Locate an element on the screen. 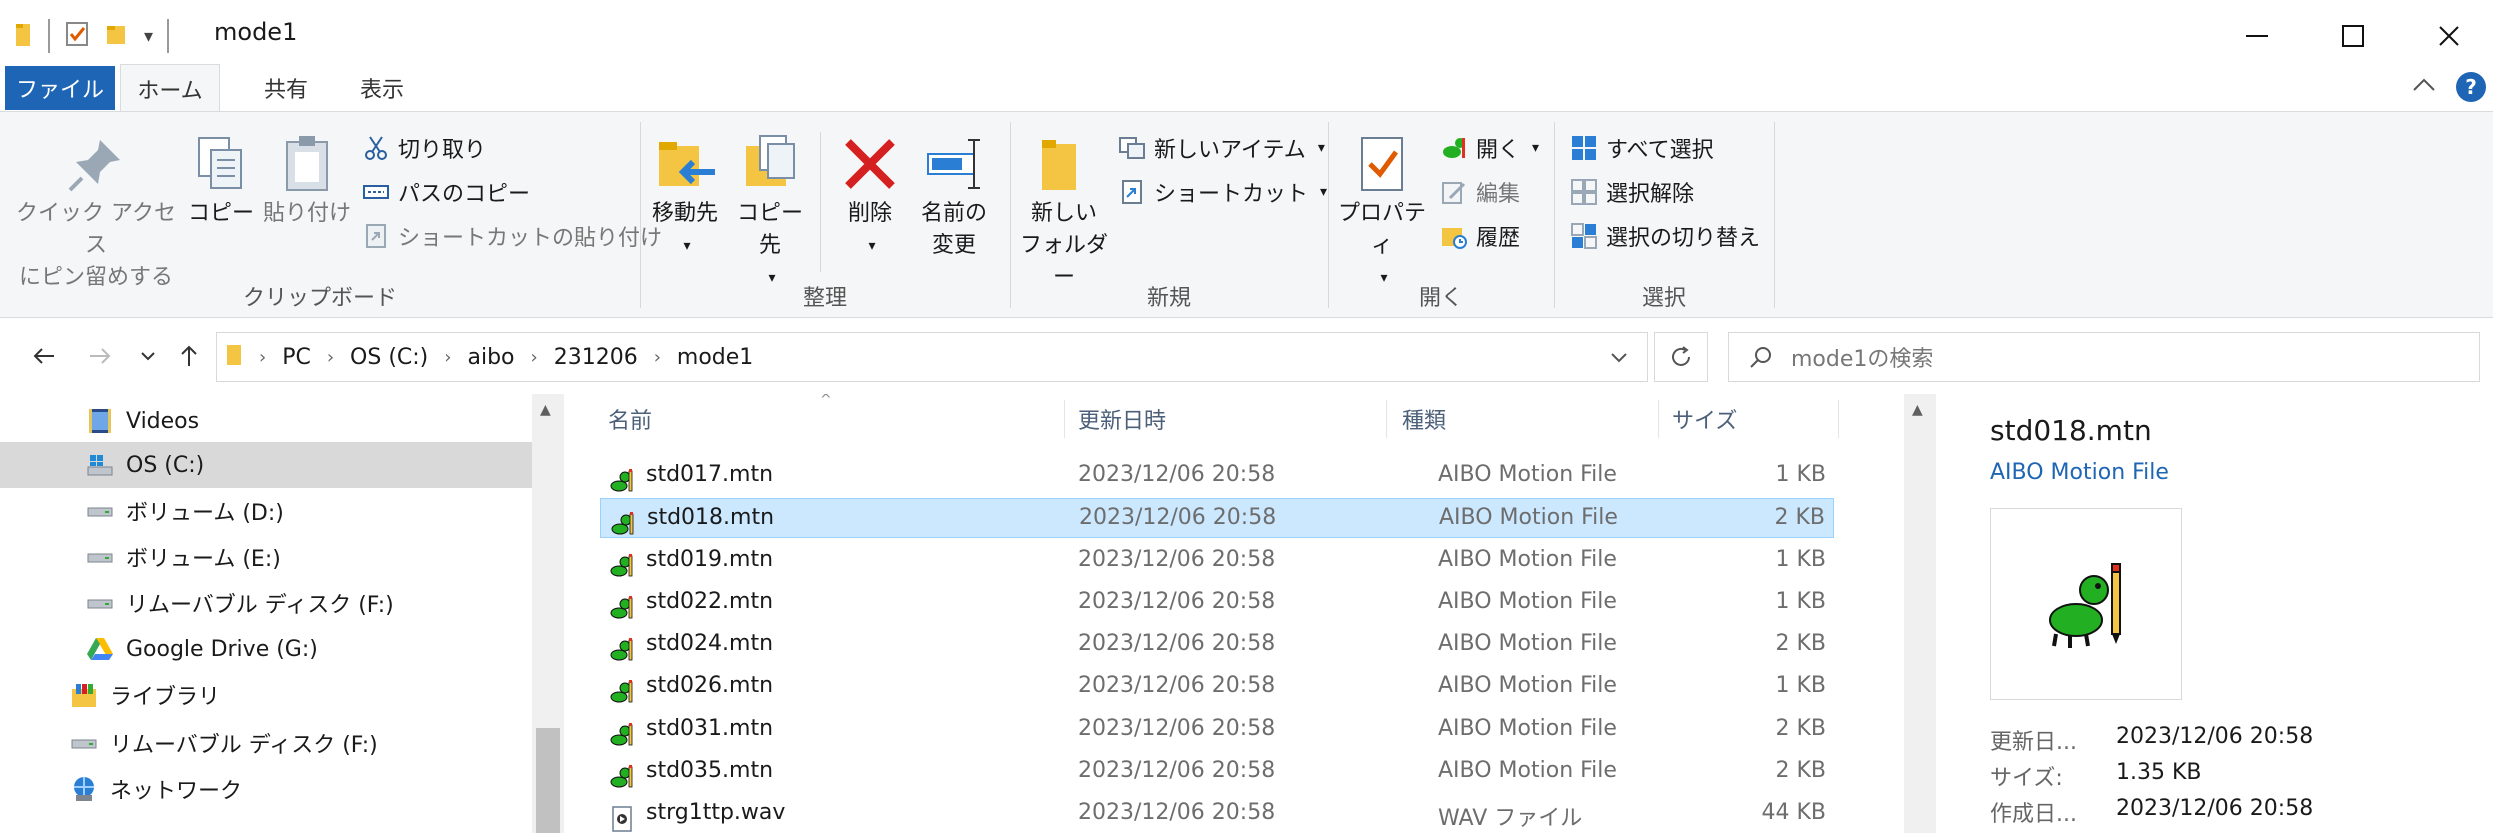  nav-item-network: ネットワーク is located at coordinates (266, 789).